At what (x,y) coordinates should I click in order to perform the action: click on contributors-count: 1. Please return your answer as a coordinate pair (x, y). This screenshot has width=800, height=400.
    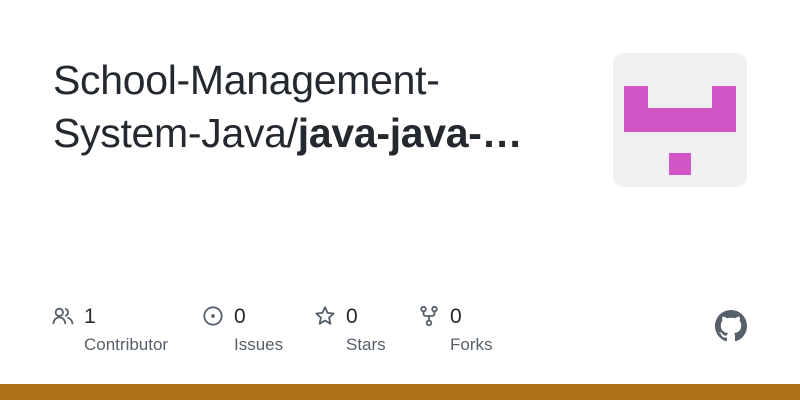
    Looking at the image, I should click on (90, 316).